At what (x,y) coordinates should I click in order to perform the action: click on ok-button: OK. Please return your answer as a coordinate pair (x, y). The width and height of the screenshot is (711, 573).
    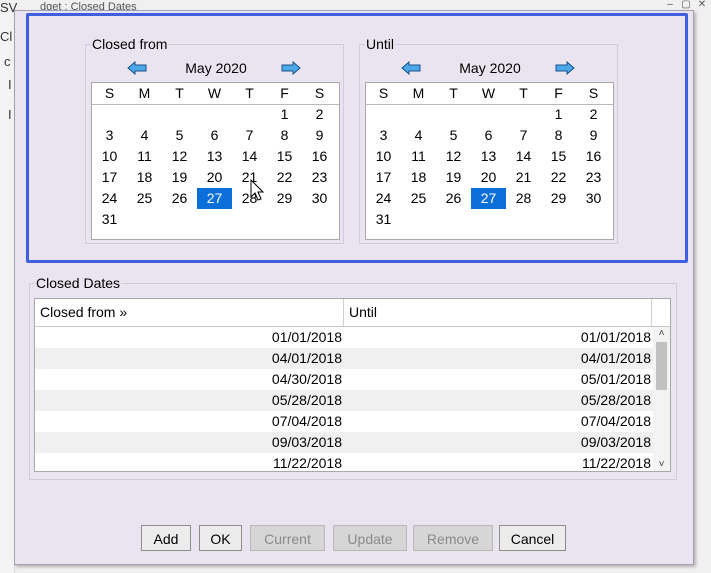
    Looking at the image, I should click on (220, 538).